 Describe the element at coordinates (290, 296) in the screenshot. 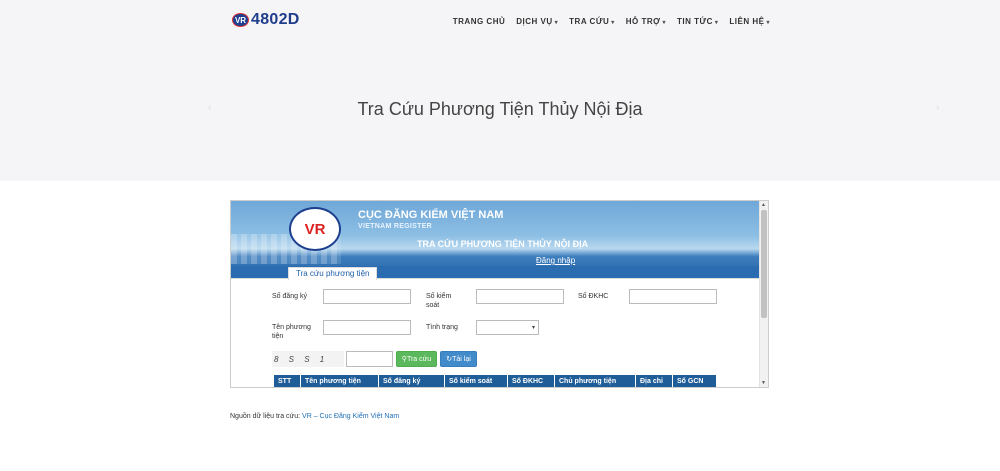

I see `label-so-dang-ky: Số đăng ký` at that location.